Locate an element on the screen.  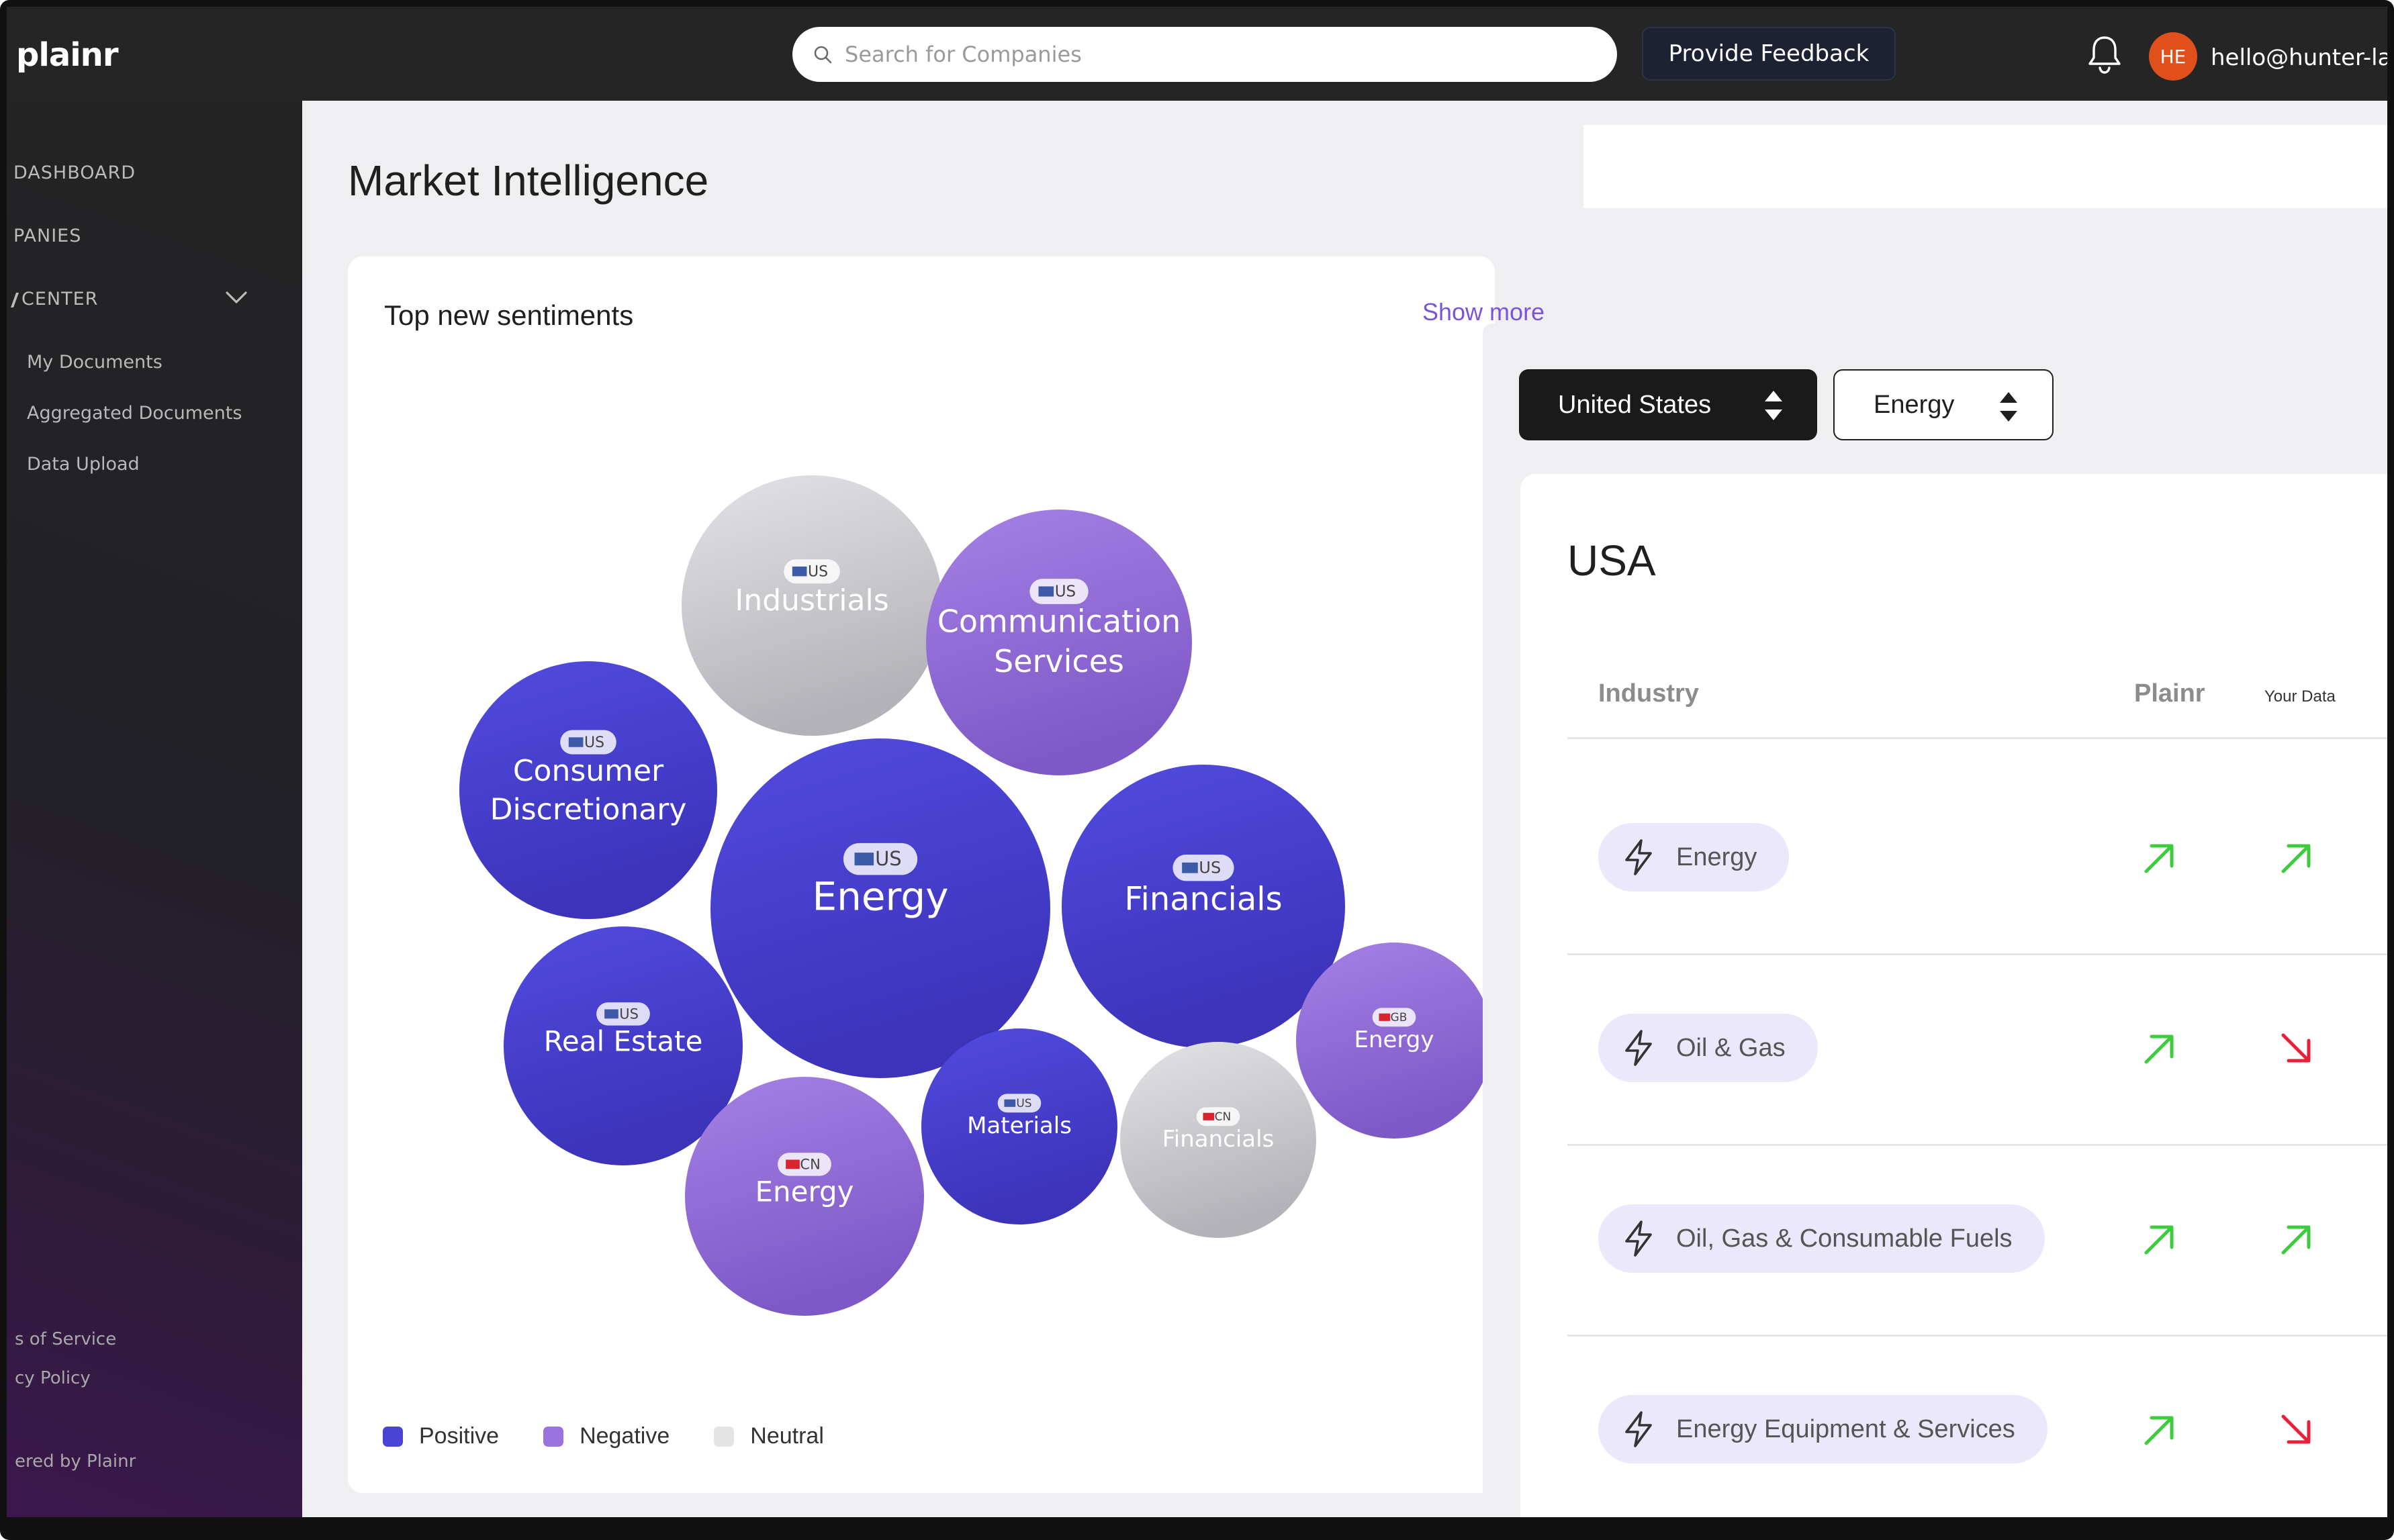
industry-label: Energy is located at coordinates (1716, 857).